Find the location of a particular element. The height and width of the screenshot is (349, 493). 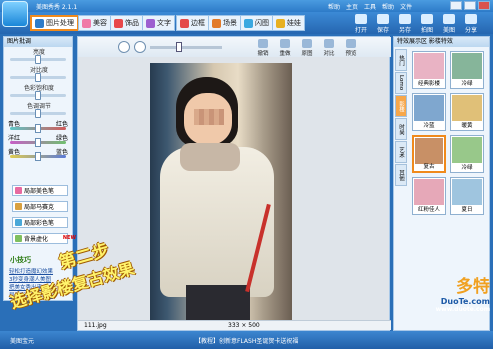

scene-icon is located at coordinates (216, 23).